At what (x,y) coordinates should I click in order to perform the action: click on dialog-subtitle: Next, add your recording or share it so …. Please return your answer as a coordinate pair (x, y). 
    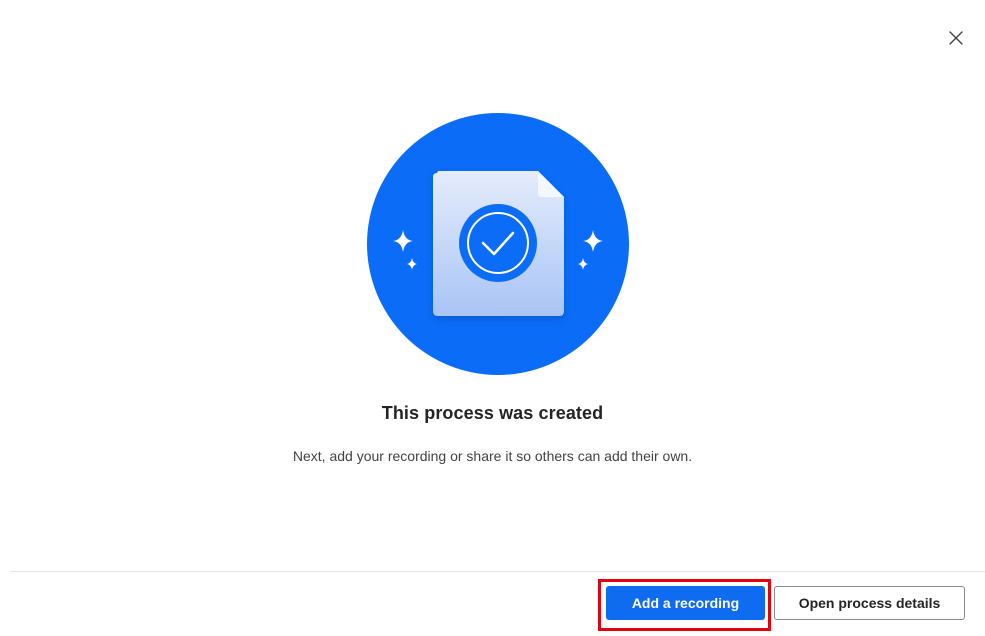
    Looking at the image, I should click on (492, 456).